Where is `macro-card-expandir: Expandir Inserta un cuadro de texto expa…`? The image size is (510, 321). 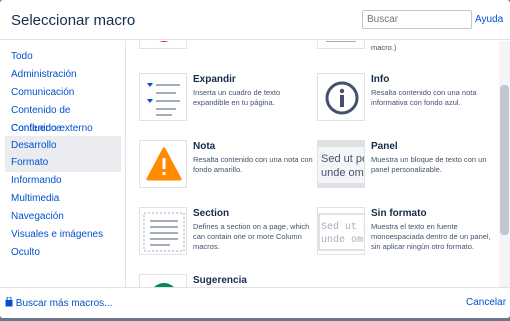
macro-card-expandir: Expandir Inserta un cuadro de texto expa… is located at coordinates (228, 103).